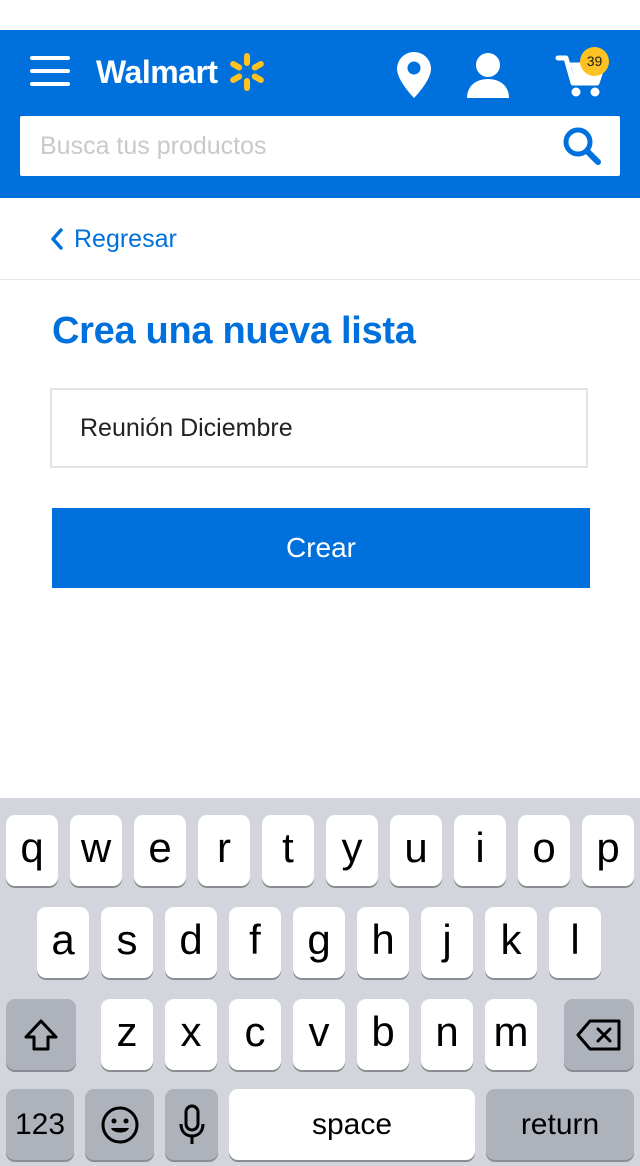 The width and height of the screenshot is (640, 1166). I want to click on chevron-left-icon, so click(57, 239).